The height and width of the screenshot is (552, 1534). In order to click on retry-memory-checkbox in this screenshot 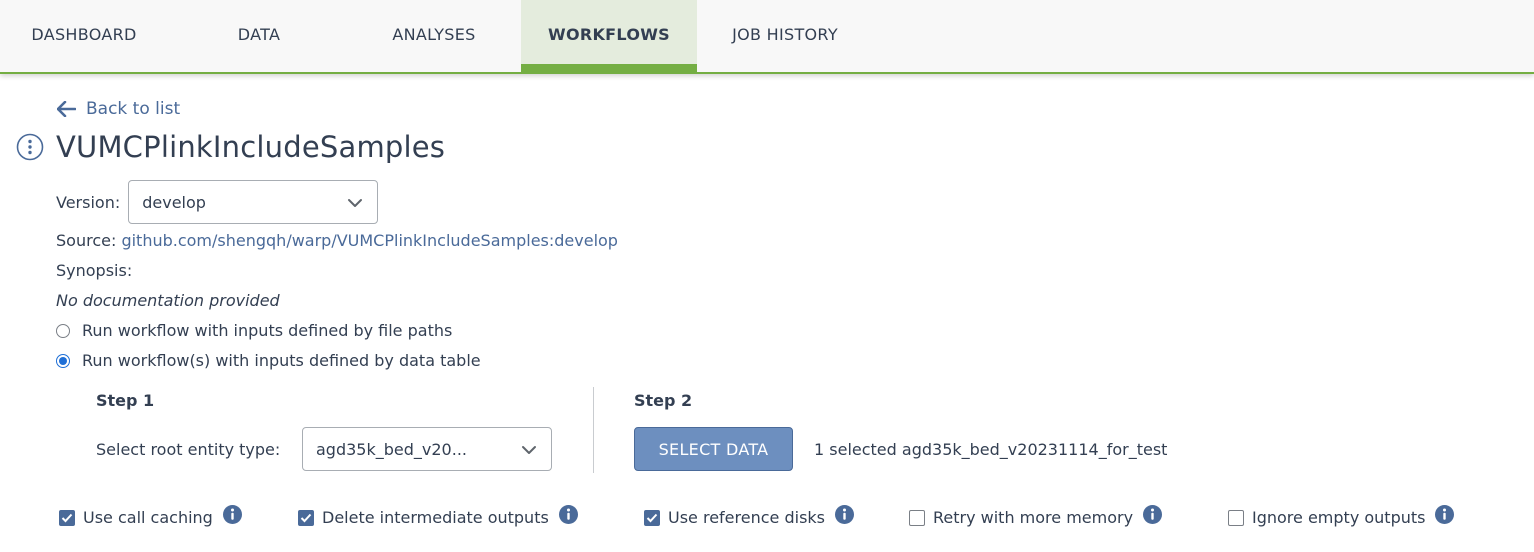, I will do `click(917, 517)`.